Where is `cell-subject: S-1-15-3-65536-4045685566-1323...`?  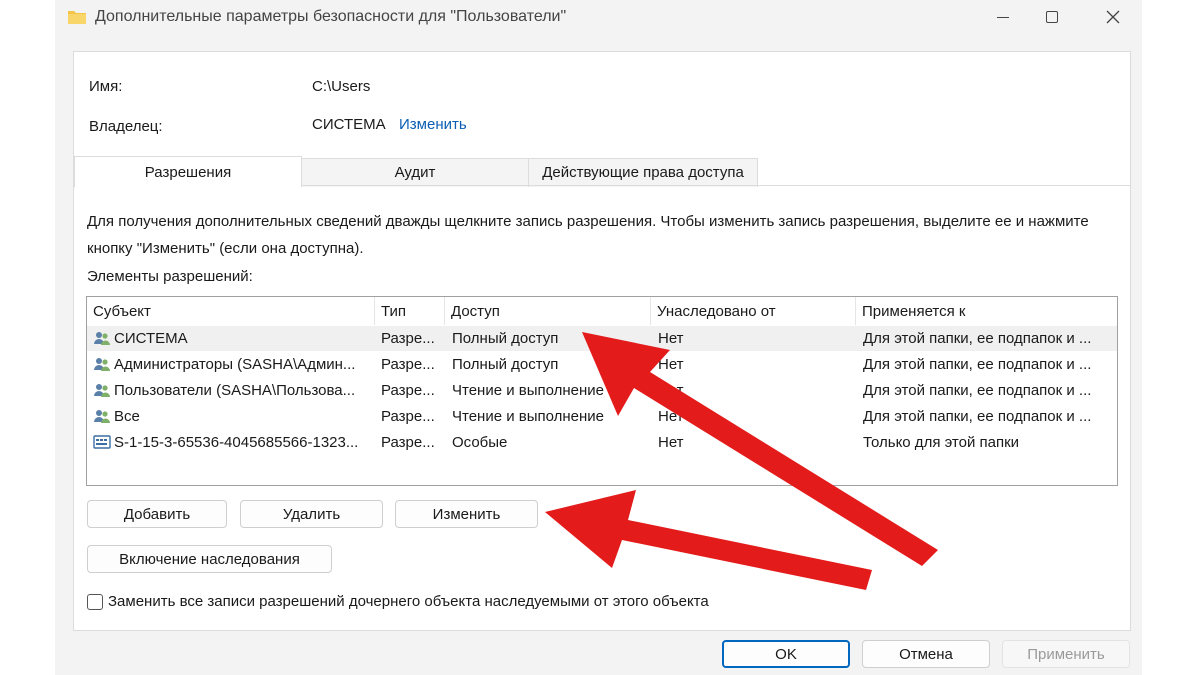 cell-subject: S-1-15-3-65536-4045685566-1323... is located at coordinates (236, 442).